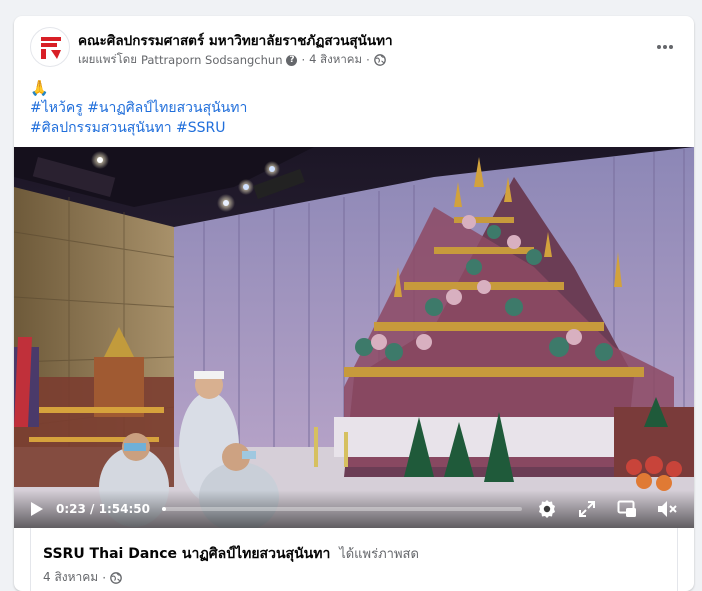 This screenshot has height=591, width=702. I want to click on video-progress-fill, so click(163, 509).